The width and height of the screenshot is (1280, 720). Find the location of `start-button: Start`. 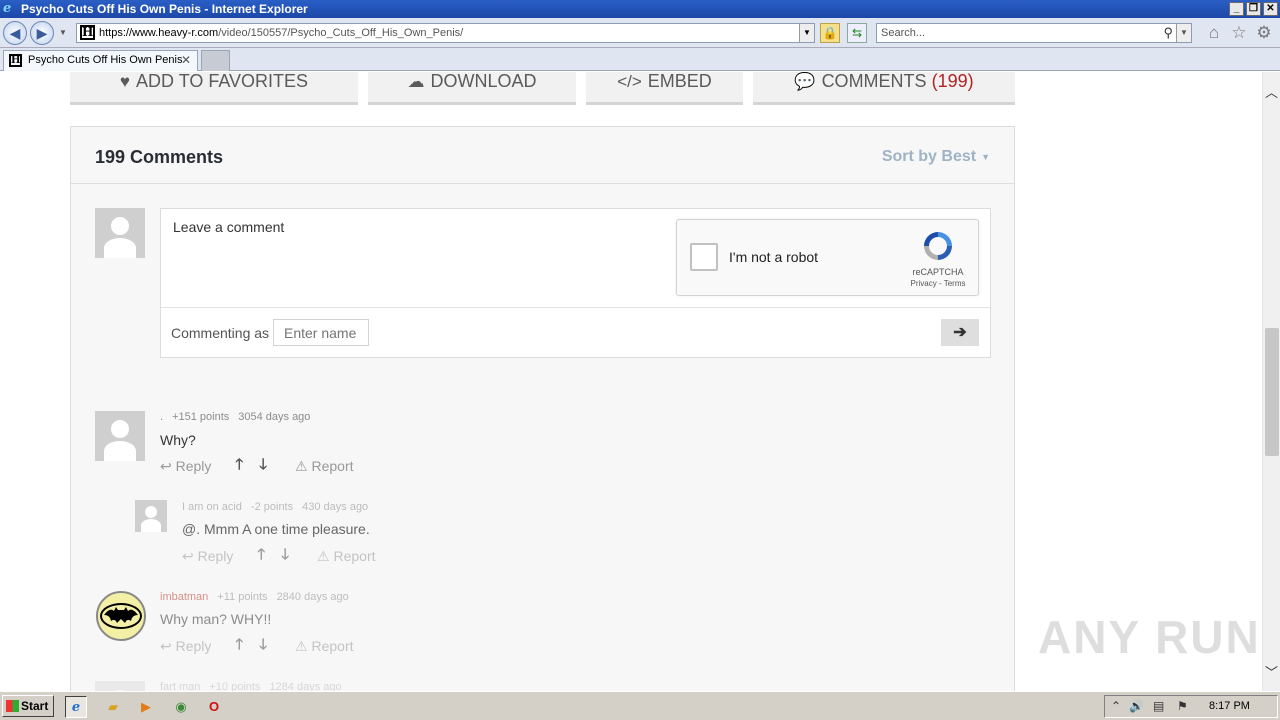

start-button: Start is located at coordinates (28, 706).